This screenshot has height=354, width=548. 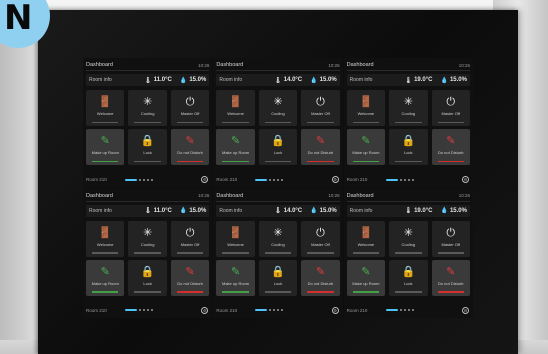 I want to click on power-icon: ⏻, so click(x=451, y=102).